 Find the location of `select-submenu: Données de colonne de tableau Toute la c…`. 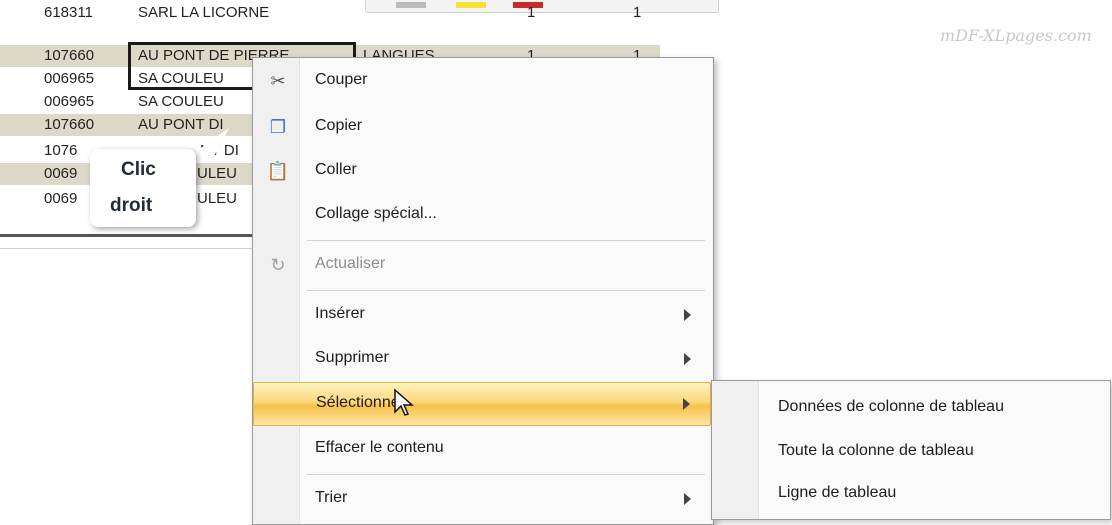

select-submenu: Données de colonne de tableau Toute la c… is located at coordinates (911, 450).